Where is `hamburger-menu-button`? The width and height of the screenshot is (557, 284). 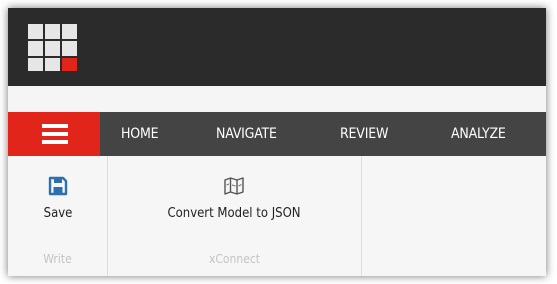
hamburger-menu-button is located at coordinates (54, 134).